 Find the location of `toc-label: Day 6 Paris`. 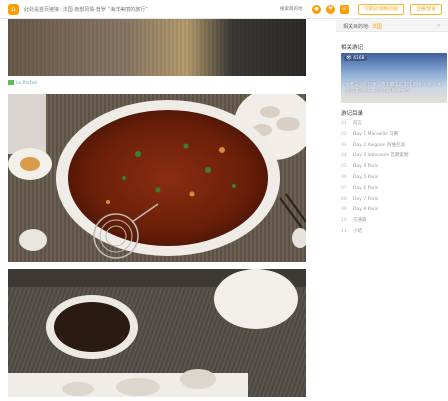

toc-label: Day 6 Paris is located at coordinates (366, 188).